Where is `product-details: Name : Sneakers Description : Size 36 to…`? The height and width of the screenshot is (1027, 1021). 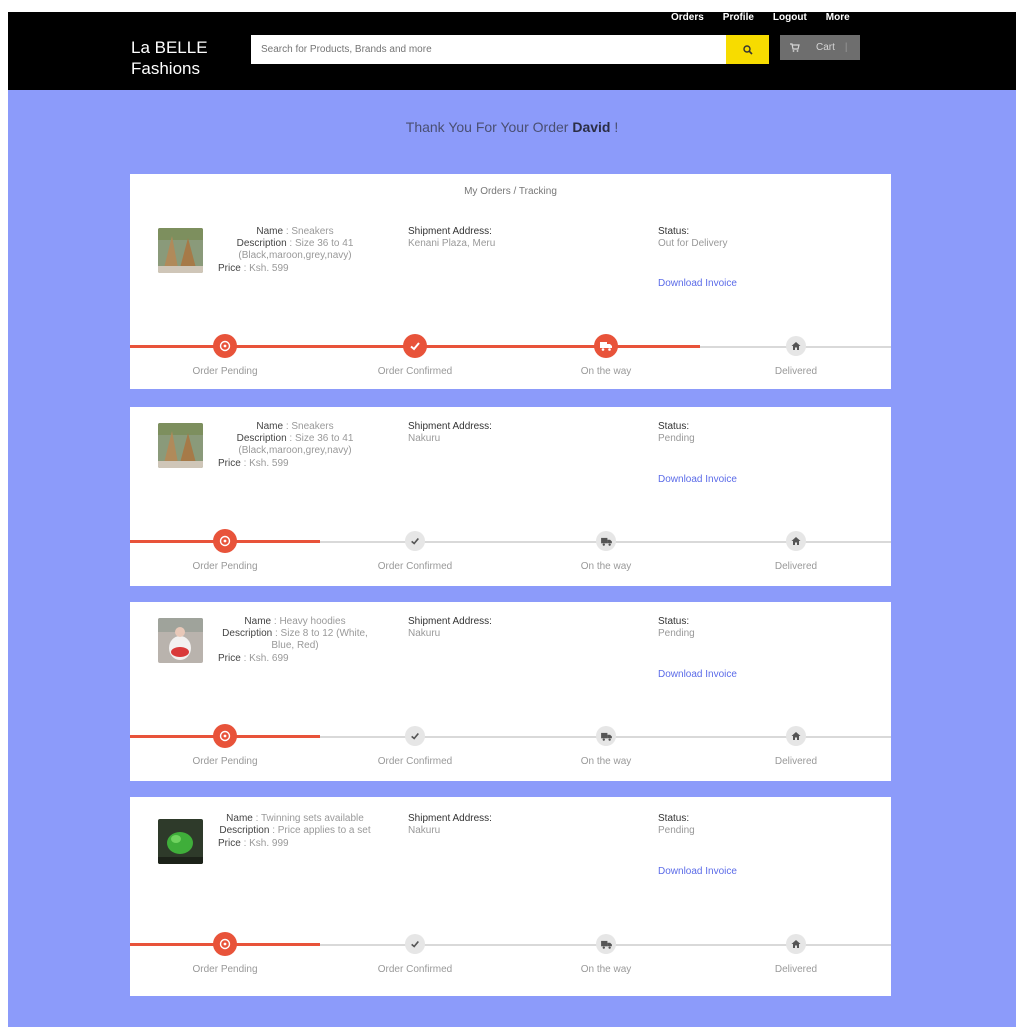 product-details: Name : Sneakers Description : Size 36 to… is located at coordinates (286, 445).